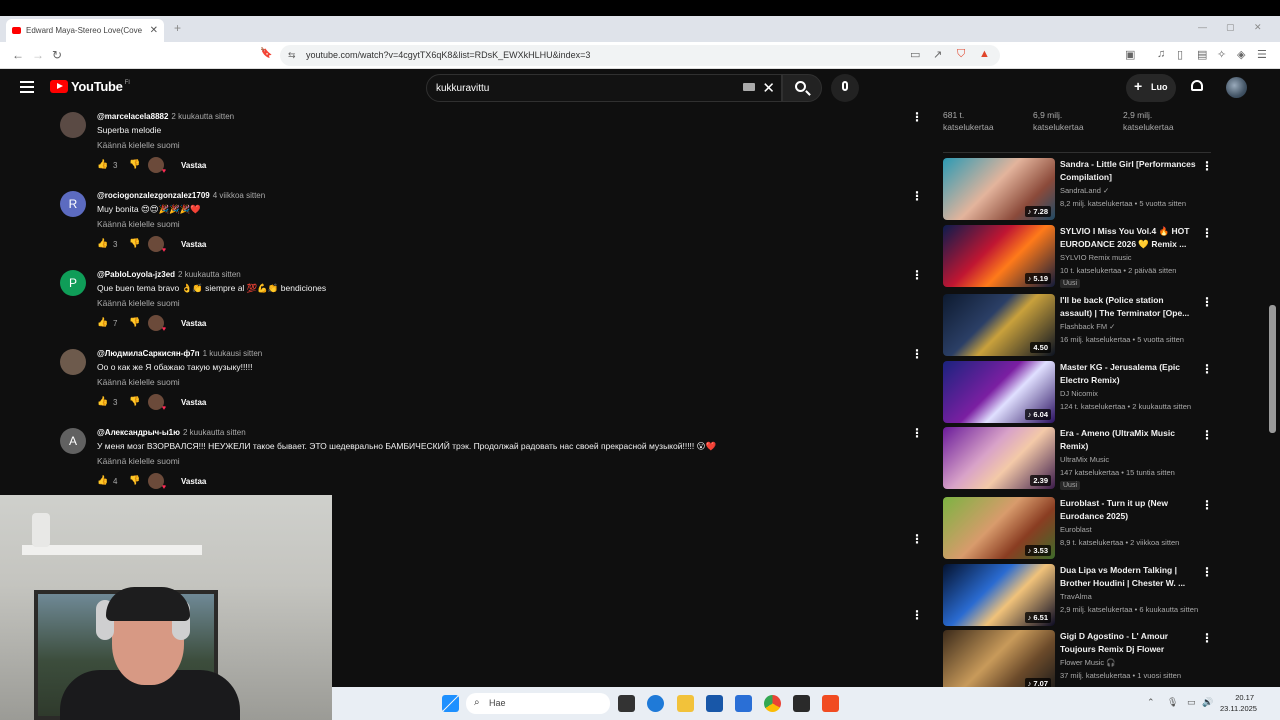  What do you see at coordinates (154, 30) in the screenshot?
I see `tab-close-icon: ✕` at bounding box center [154, 30].